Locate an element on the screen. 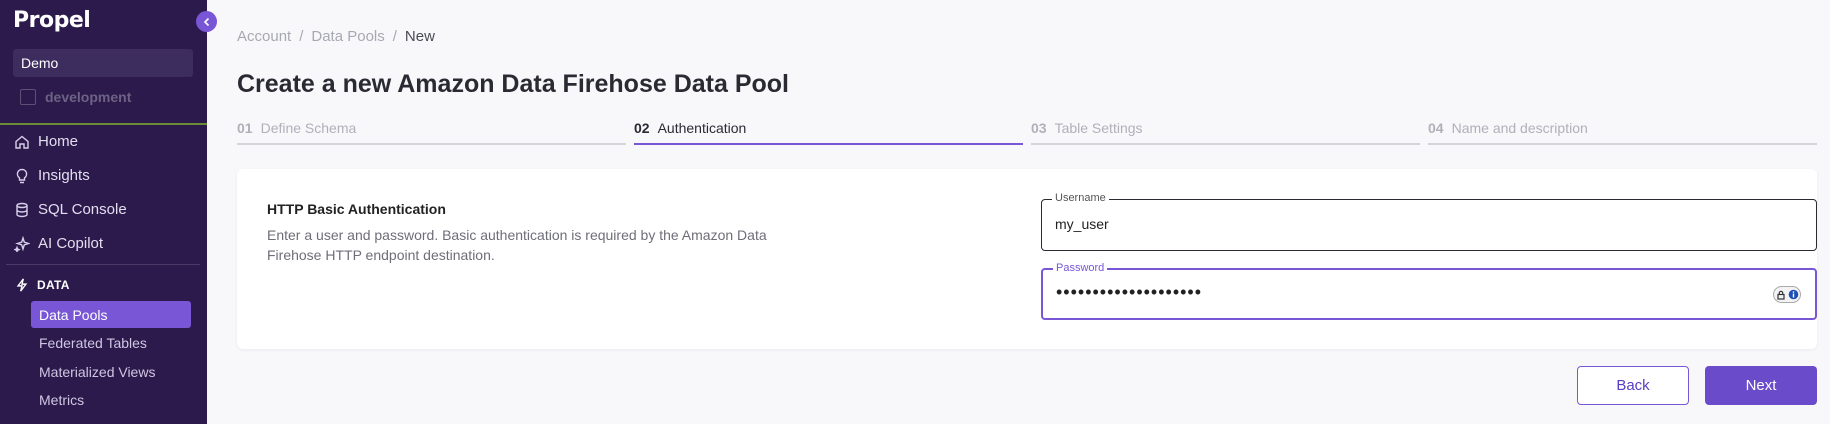 The width and height of the screenshot is (1830, 424). lightbulb-icon is located at coordinates (22, 175).